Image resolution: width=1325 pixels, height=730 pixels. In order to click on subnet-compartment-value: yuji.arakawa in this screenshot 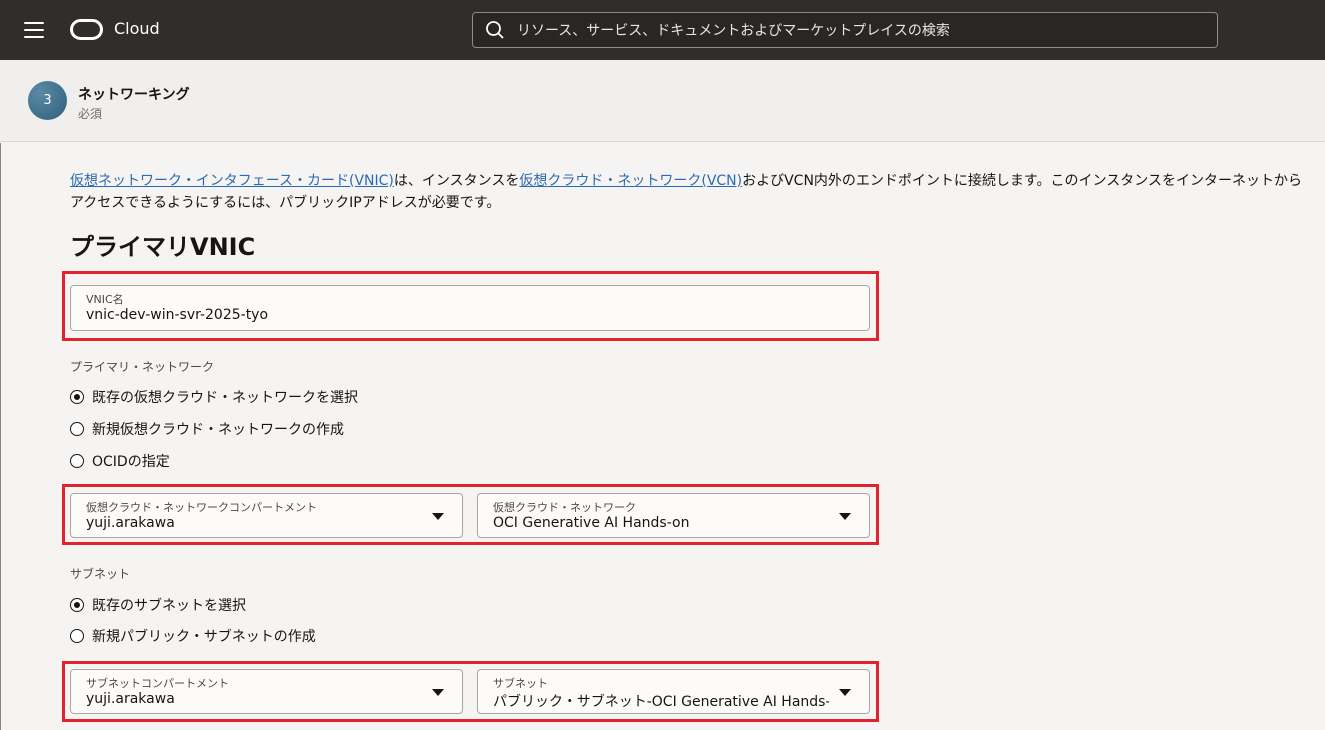, I will do `click(130, 699)`.